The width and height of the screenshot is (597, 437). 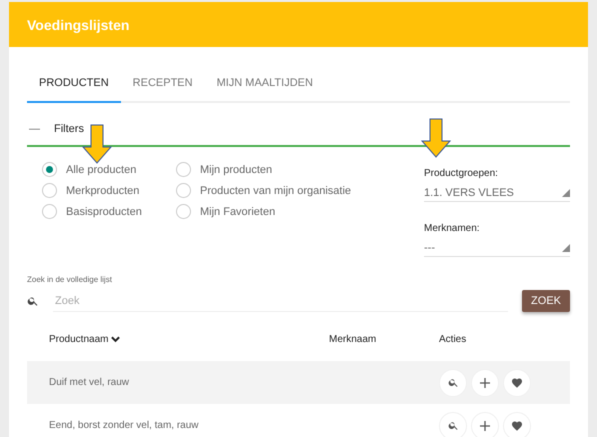 What do you see at coordinates (115, 339) in the screenshot?
I see `chevron-icon` at bounding box center [115, 339].